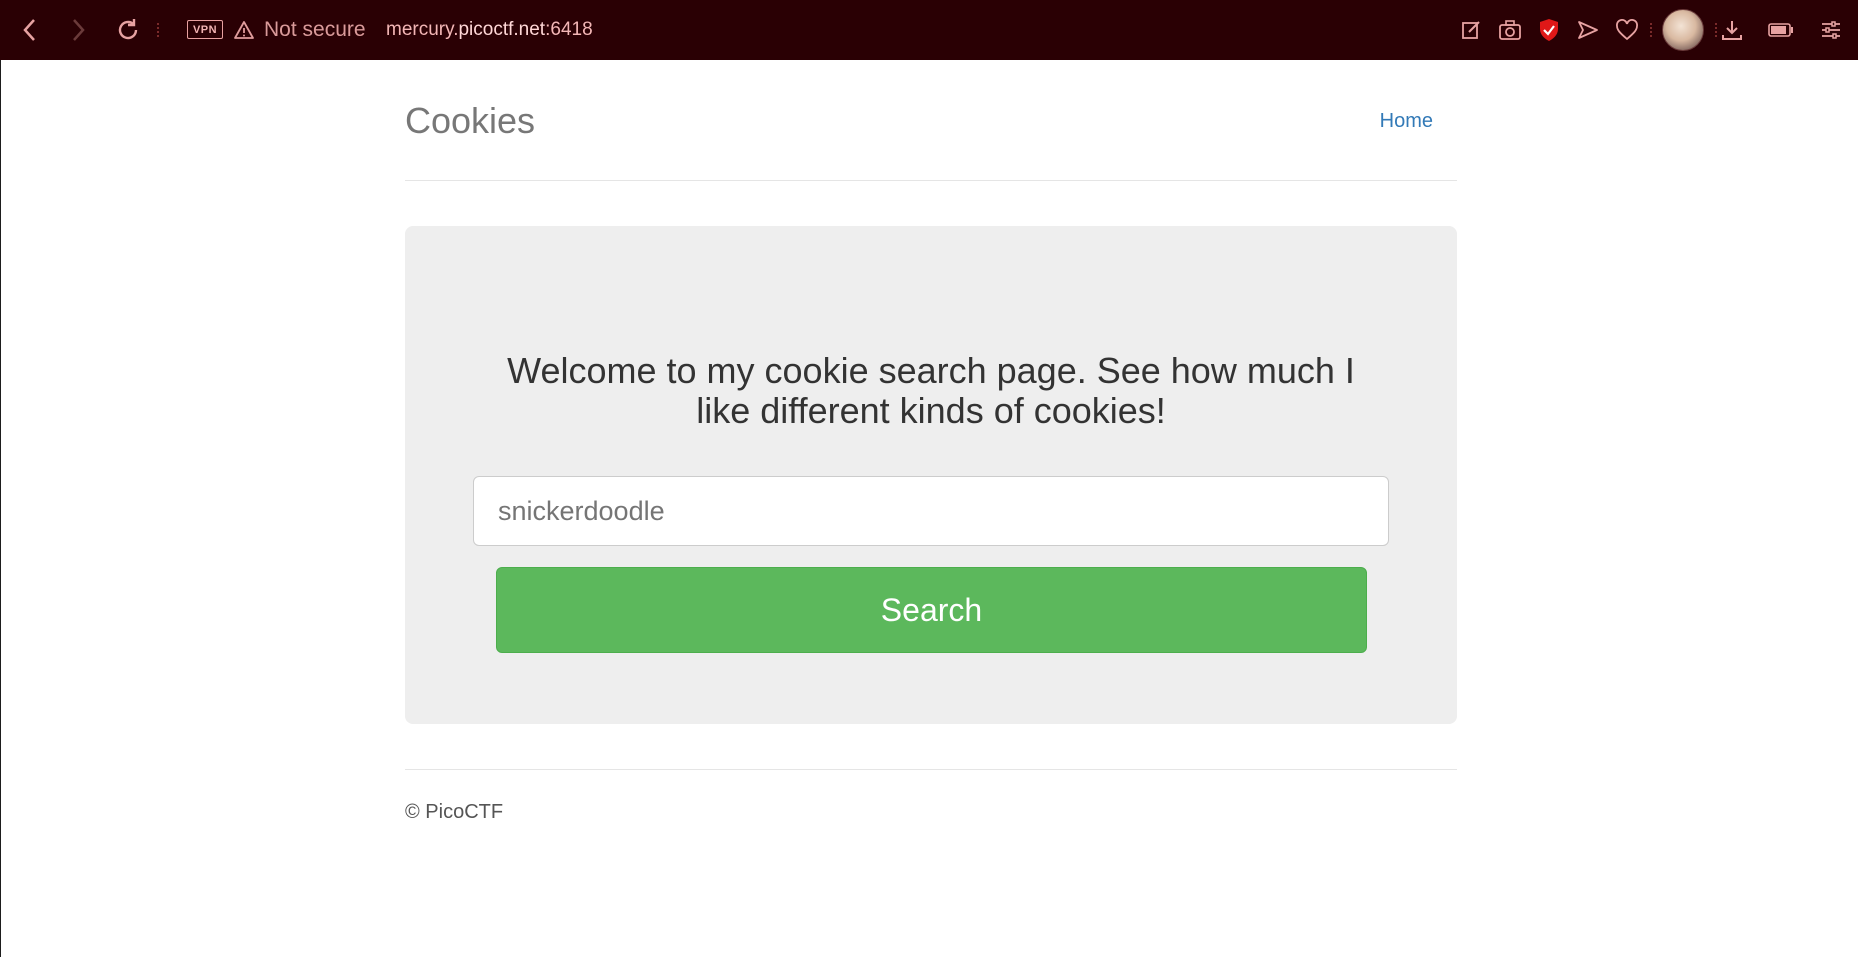 The image size is (1858, 957). Describe the element at coordinates (1683, 30) in the screenshot. I see `profile-avatar` at that location.